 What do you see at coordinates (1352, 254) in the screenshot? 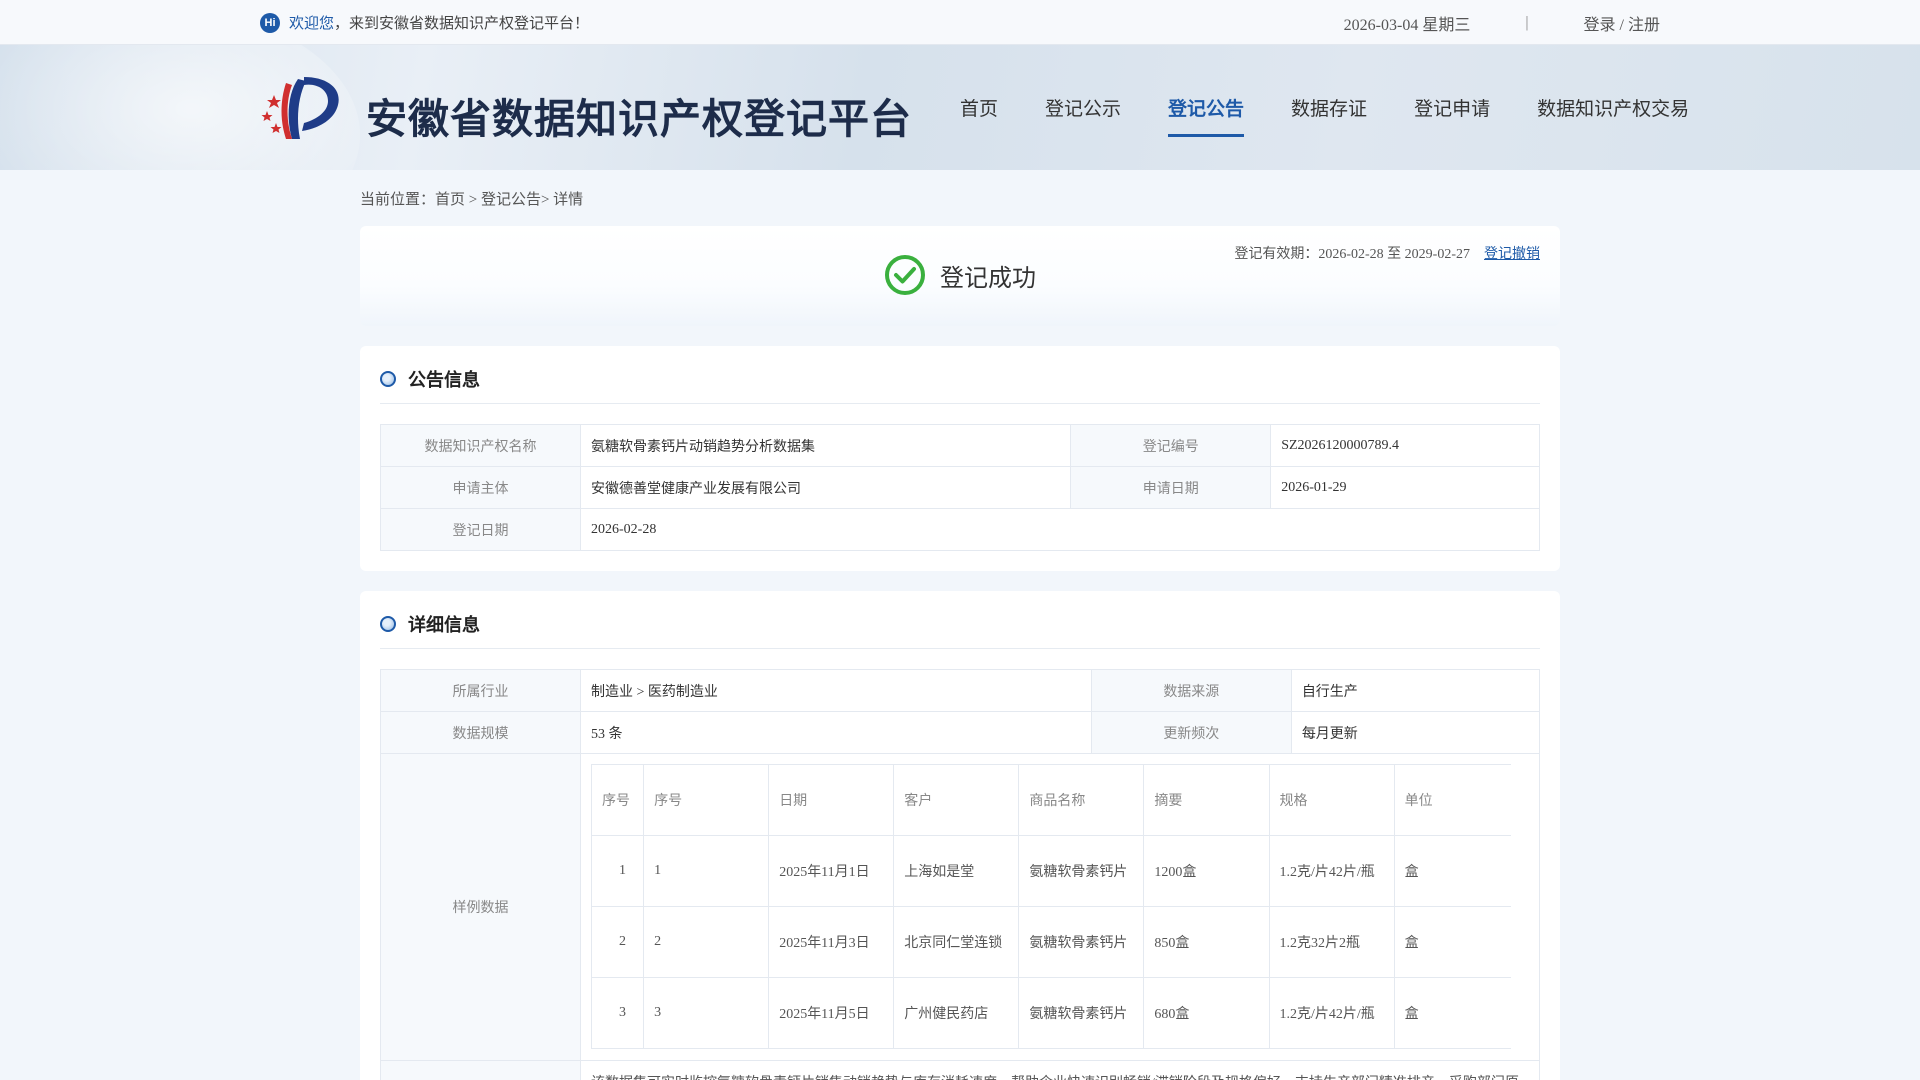
I see `validity-period: 登记有效期：2026-02-28 至 2029-02-27` at bounding box center [1352, 254].